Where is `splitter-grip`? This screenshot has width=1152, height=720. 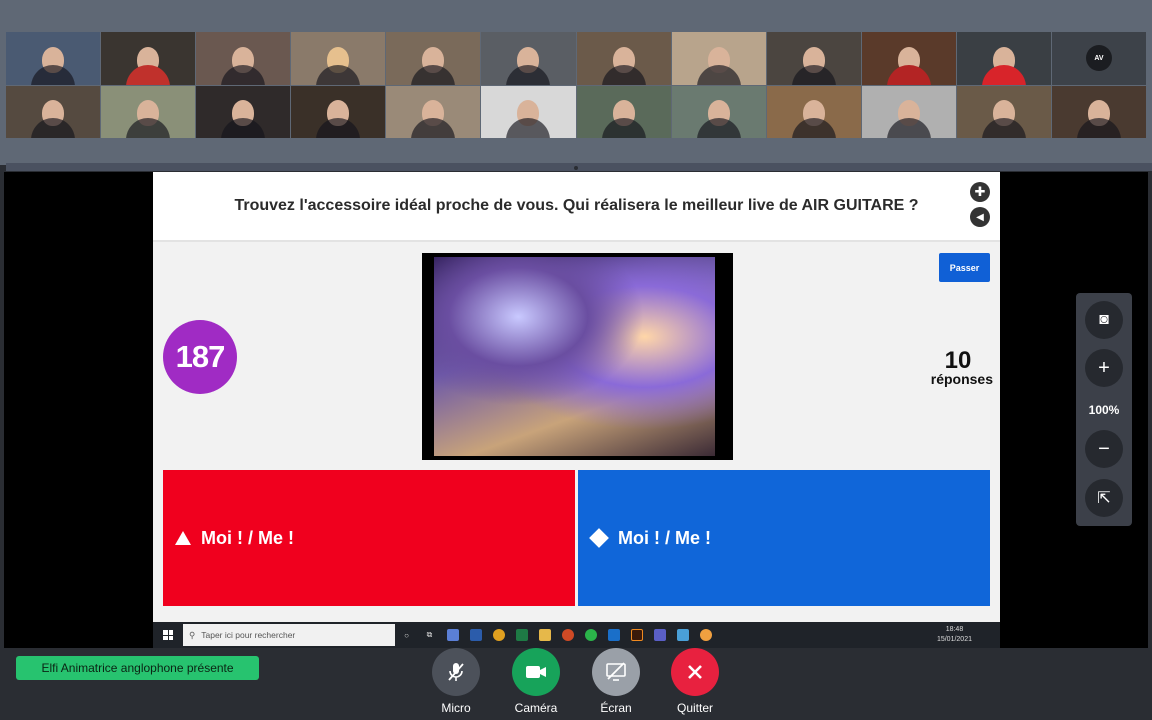 splitter-grip is located at coordinates (576, 168).